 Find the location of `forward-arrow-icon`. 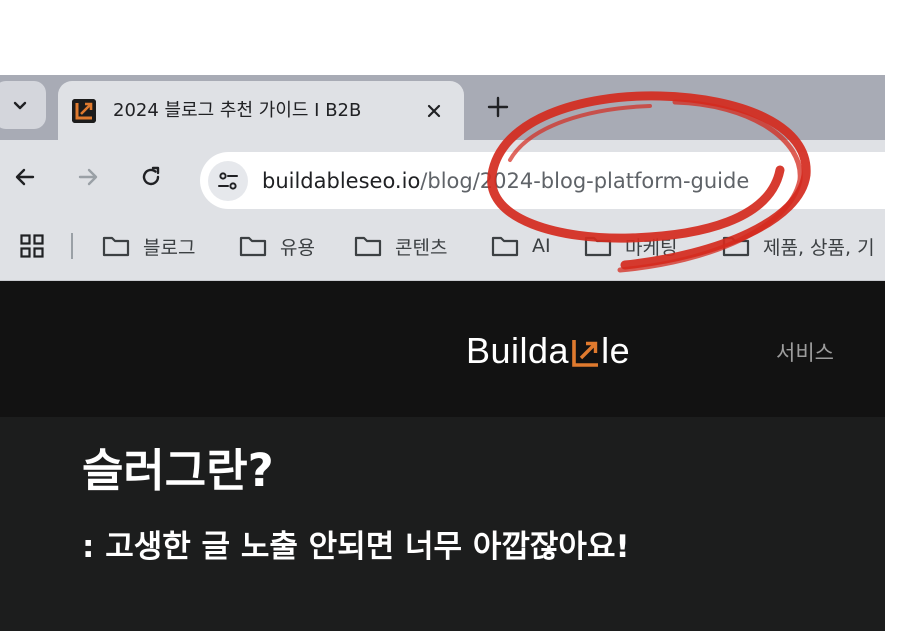

forward-arrow-icon is located at coordinates (88, 177).